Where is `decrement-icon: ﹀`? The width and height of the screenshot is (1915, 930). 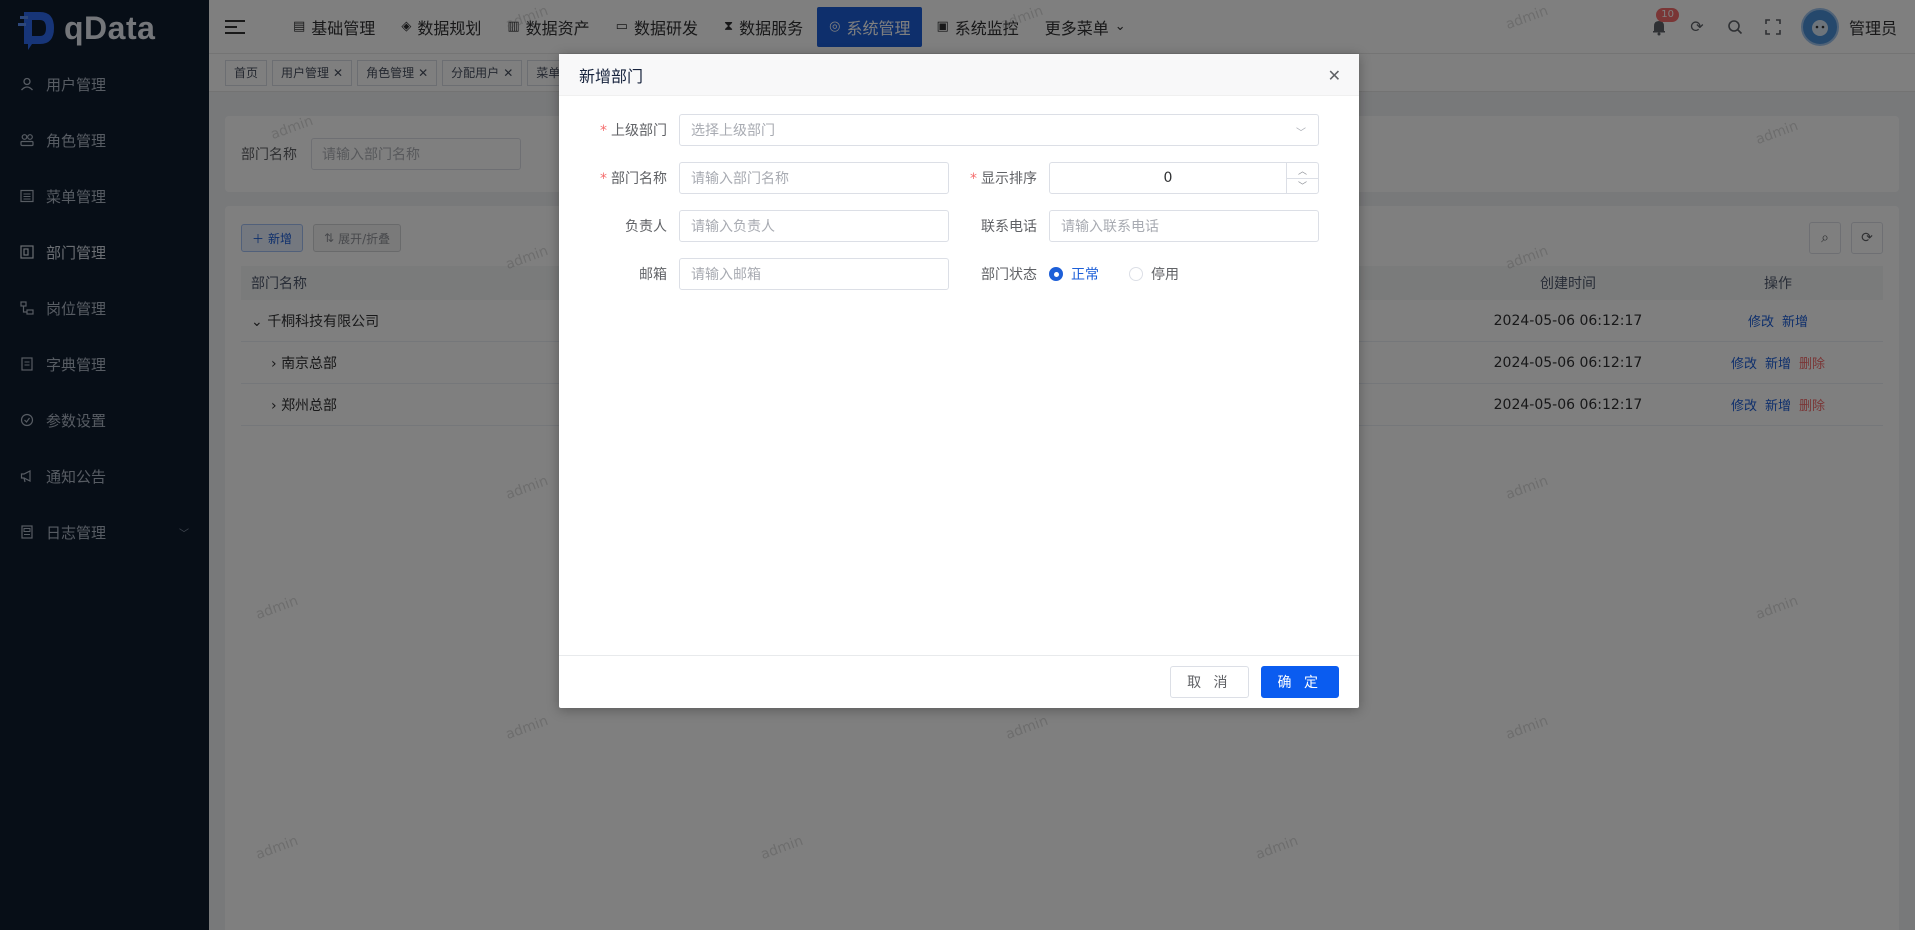 decrement-icon: ﹀ is located at coordinates (1302, 186).